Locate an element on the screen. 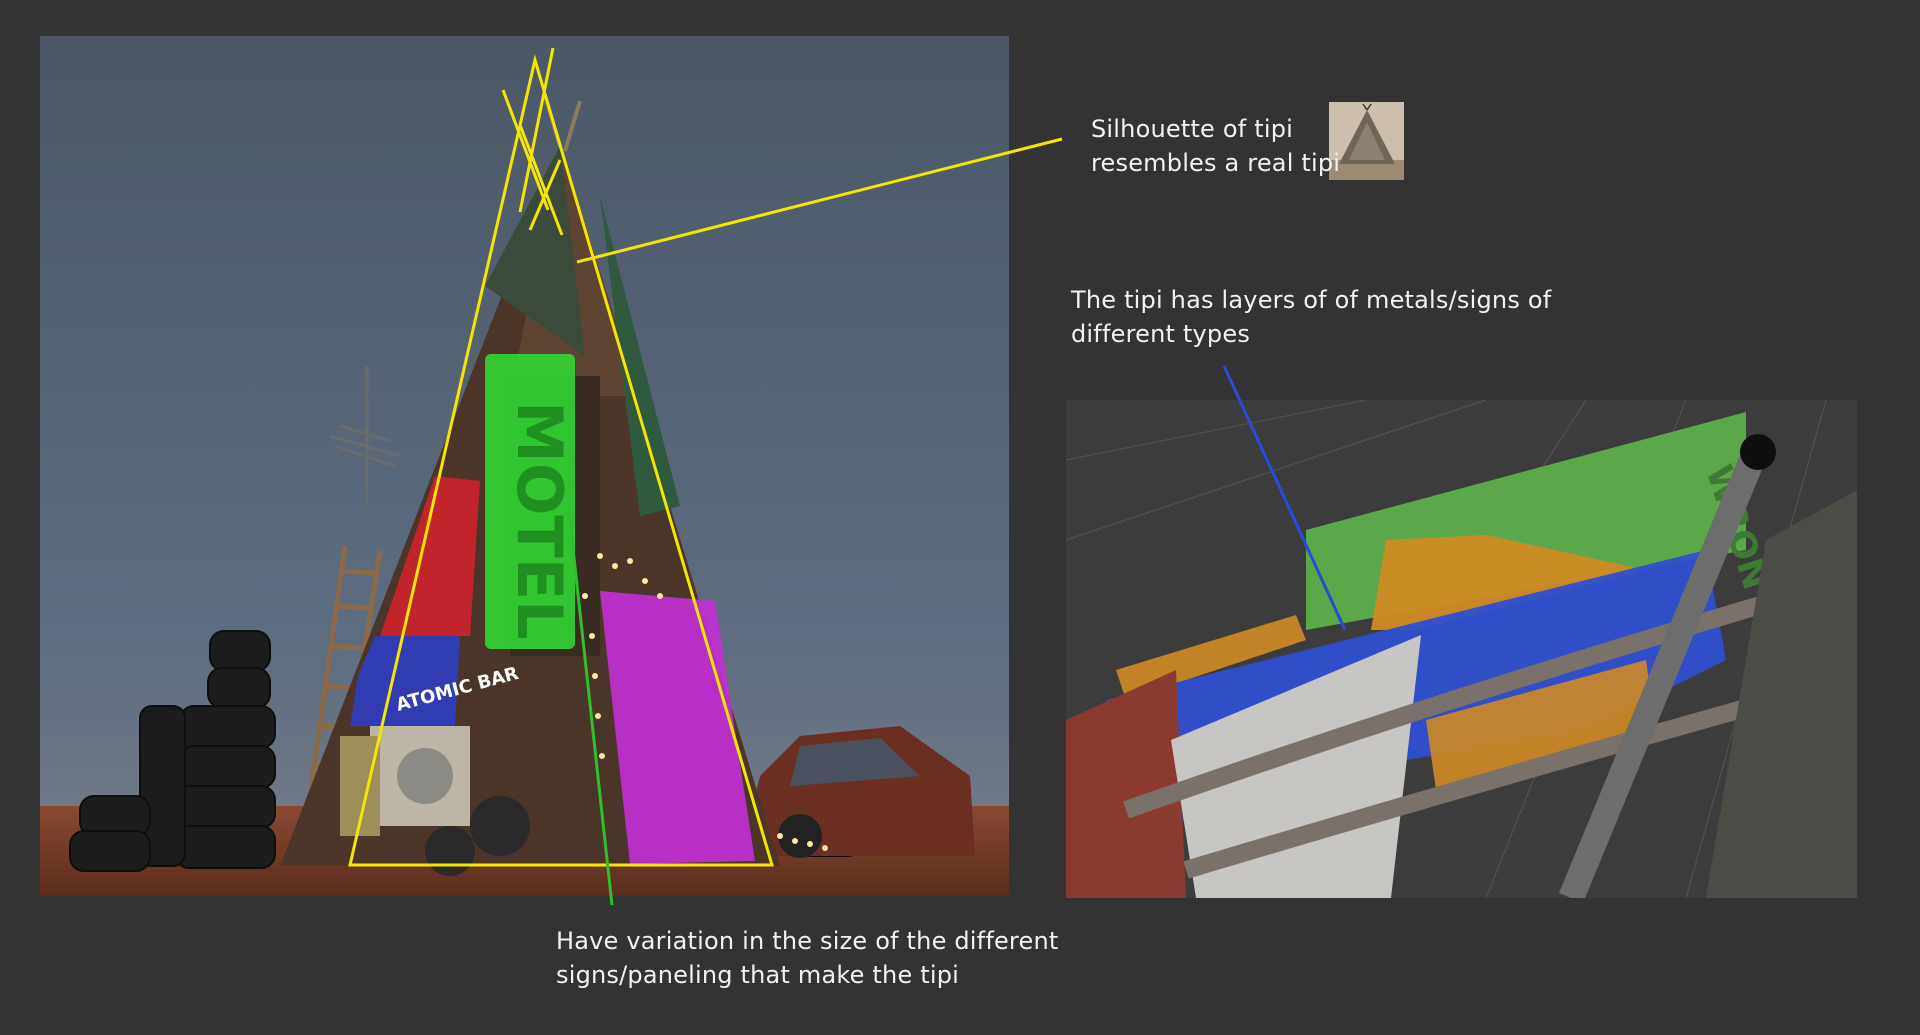  layers-annotation-line2: different types is located at coordinates (1161, 334).